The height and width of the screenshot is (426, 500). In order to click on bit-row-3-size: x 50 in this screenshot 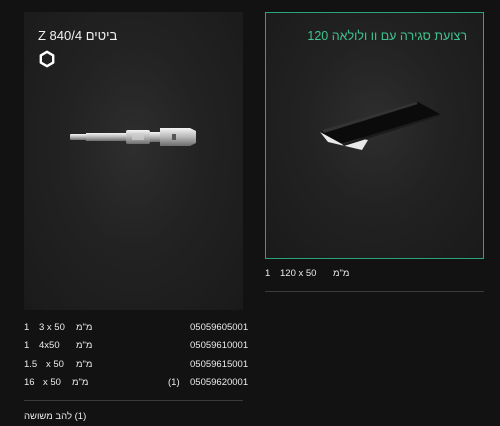, I will do `click(55, 364)`.